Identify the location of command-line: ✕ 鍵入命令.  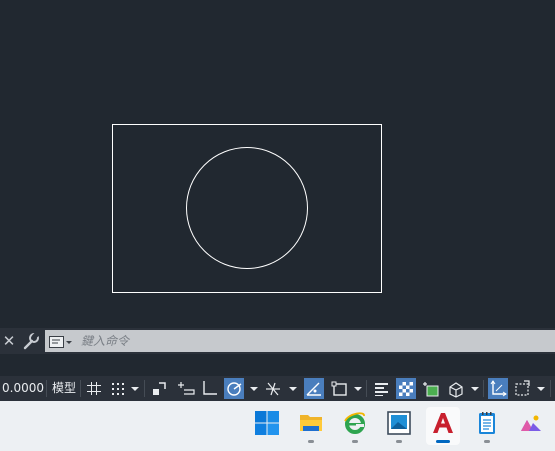
(277, 341).